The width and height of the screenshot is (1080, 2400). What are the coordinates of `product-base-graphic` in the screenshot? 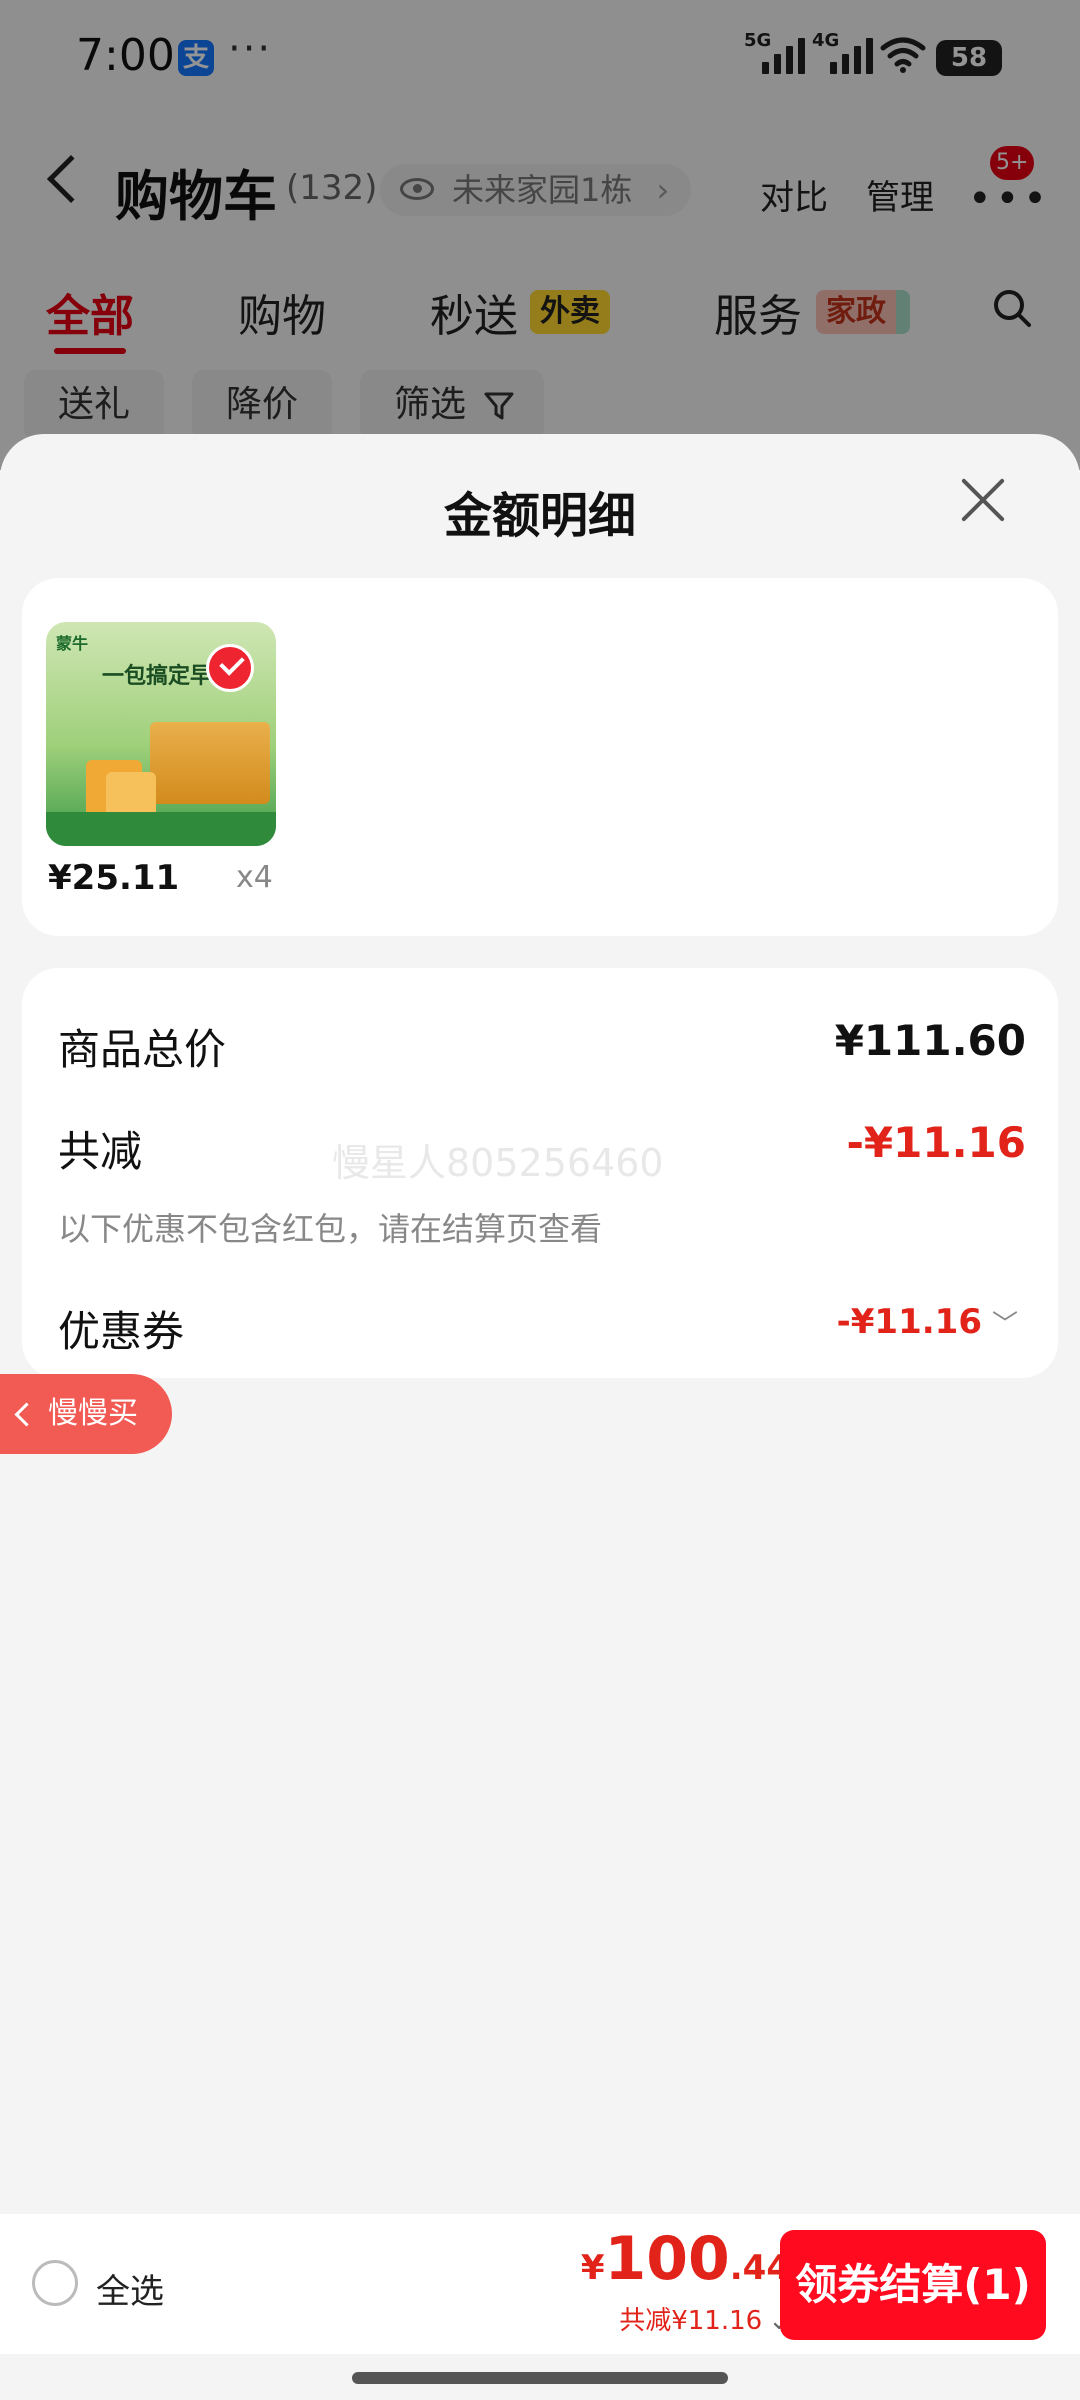 It's located at (161, 829).